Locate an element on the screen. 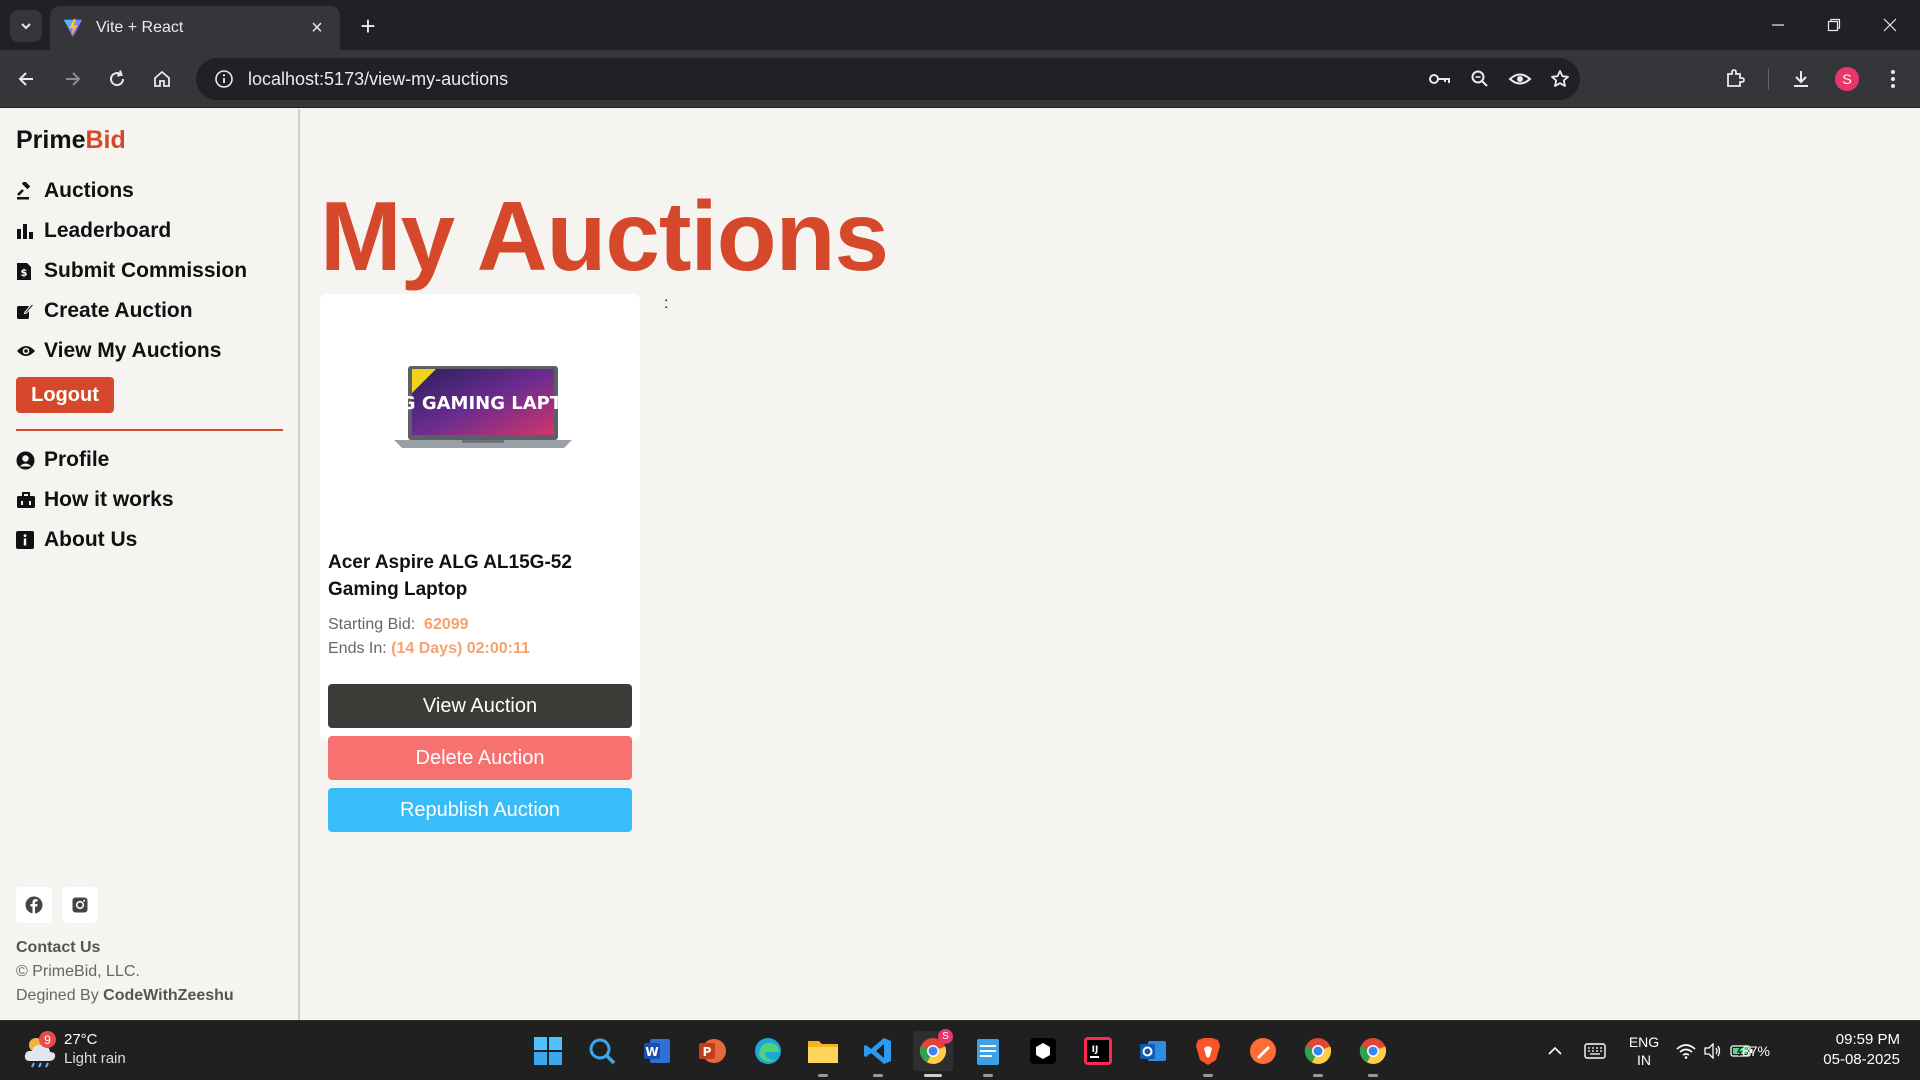 The width and height of the screenshot is (1920, 1080). ends-in-row: Ends In: (14 Days) 02:00:11 is located at coordinates (429, 649).